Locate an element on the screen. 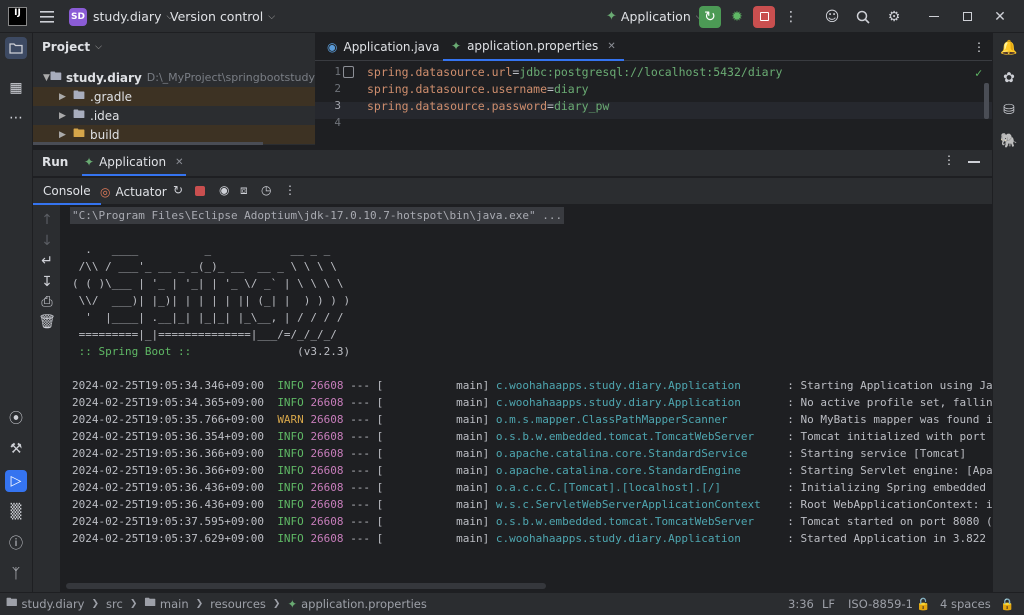  breadcrumb-item: application.properties is located at coordinates (364, 604).